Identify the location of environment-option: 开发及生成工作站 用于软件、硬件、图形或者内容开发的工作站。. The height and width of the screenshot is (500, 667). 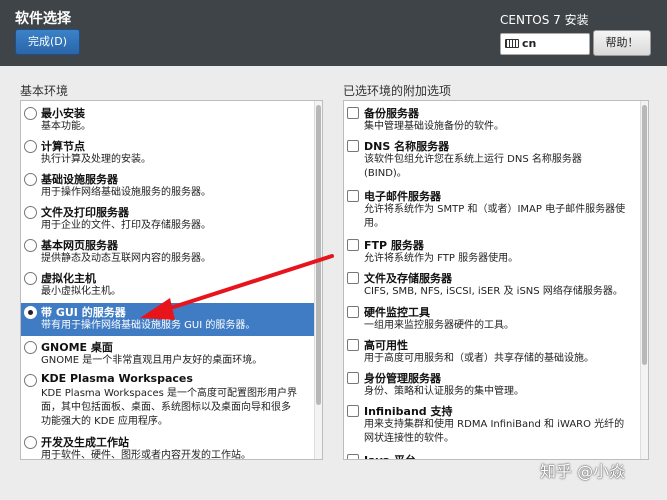
(168, 446).